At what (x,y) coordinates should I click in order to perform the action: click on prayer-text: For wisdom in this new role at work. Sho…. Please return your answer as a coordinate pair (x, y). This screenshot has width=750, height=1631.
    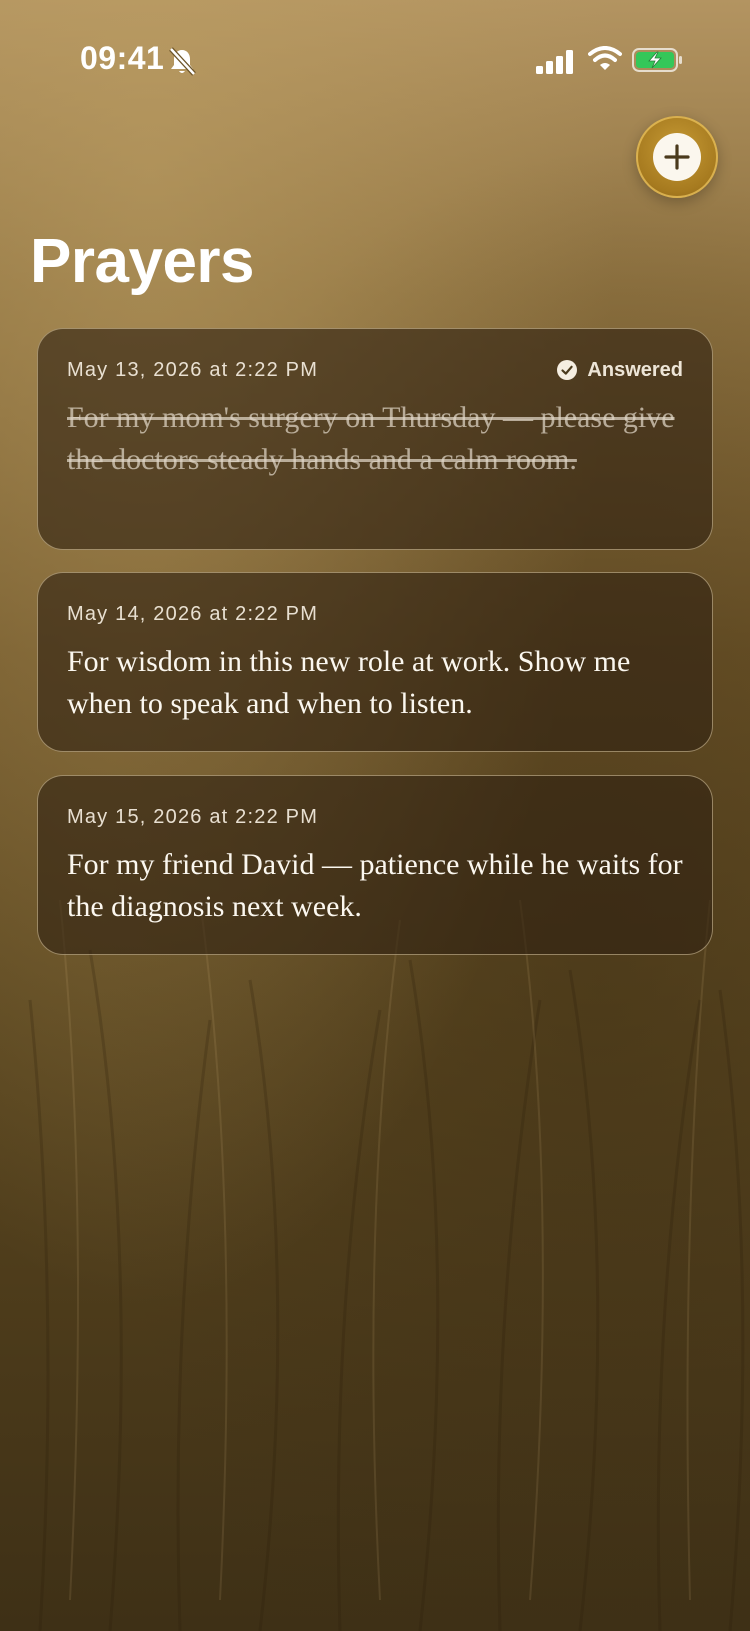
    Looking at the image, I should click on (349, 682).